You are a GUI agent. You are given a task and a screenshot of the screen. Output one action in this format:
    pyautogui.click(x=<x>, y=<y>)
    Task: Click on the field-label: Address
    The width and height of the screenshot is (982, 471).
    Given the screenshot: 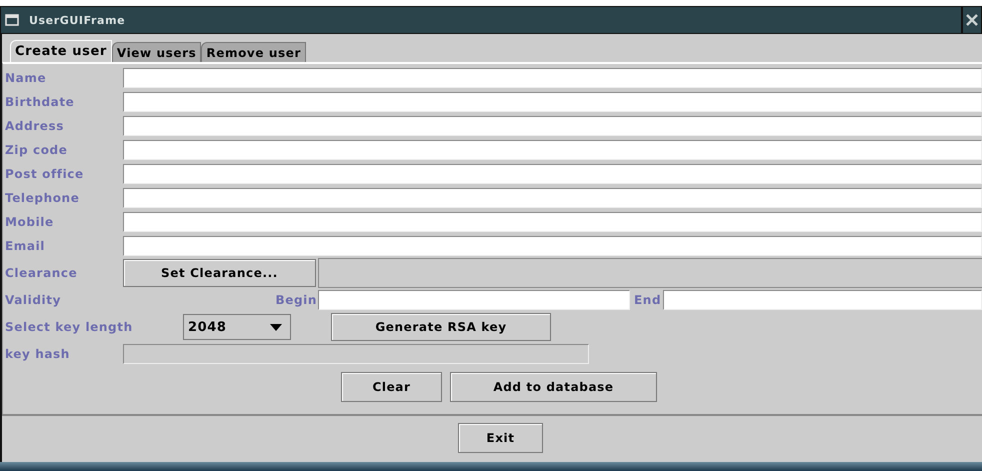 What is the action you would take?
    pyautogui.click(x=35, y=126)
    